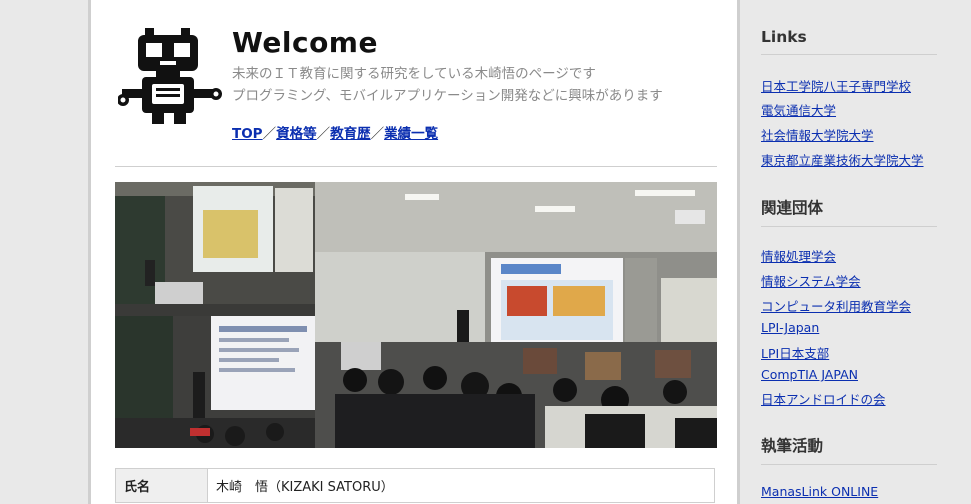 This screenshot has height=504, width=971. I want to click on sidebar-link: 社会情報大学院大学, so click(817, 134).